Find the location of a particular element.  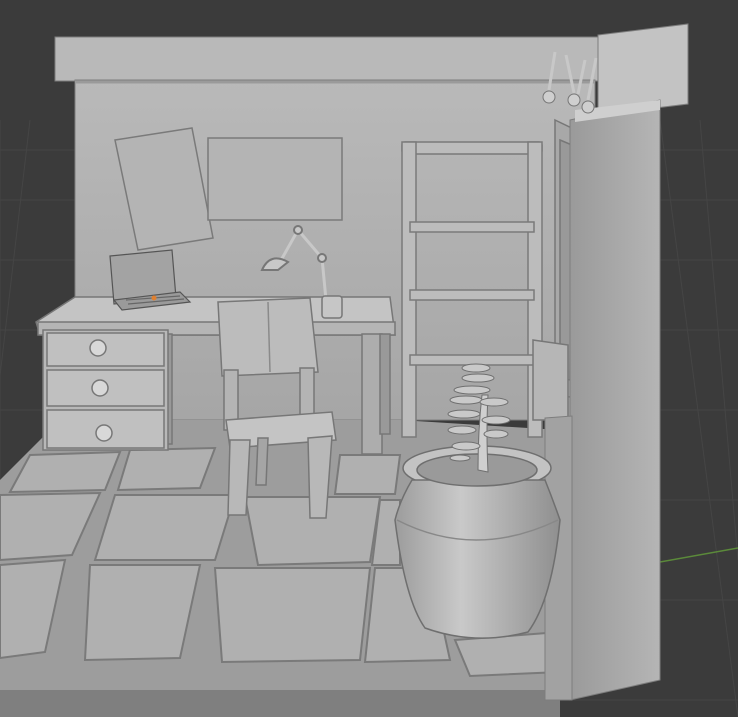

drawers is located at coordinates (105, 390).